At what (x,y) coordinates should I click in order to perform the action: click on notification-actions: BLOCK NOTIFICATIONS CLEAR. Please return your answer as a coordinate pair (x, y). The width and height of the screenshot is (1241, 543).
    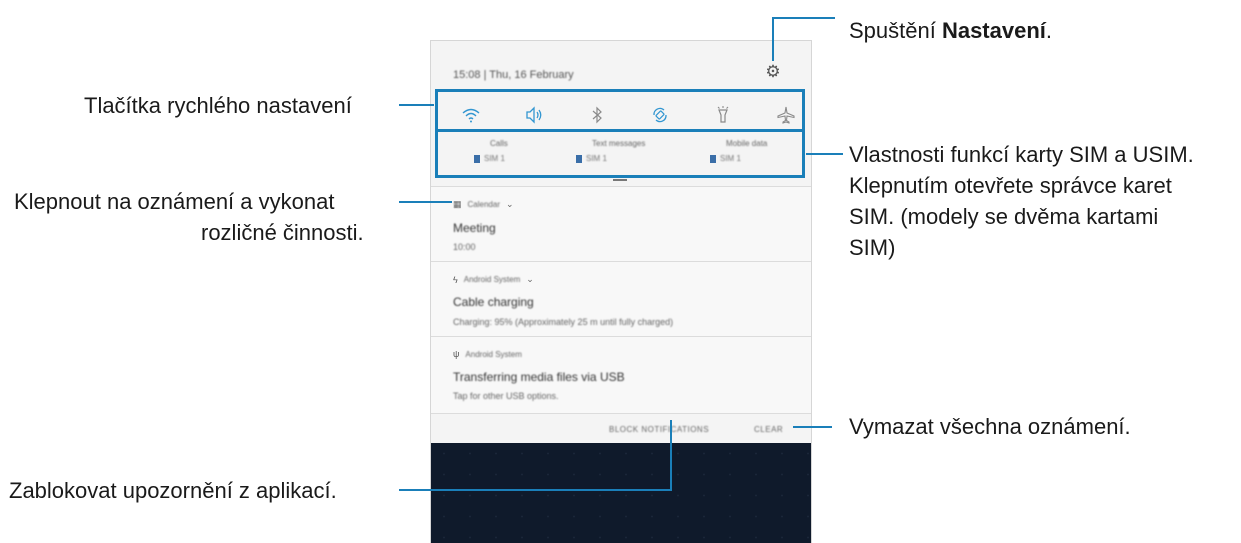
    Looking at the image, I should click on (621, 428).